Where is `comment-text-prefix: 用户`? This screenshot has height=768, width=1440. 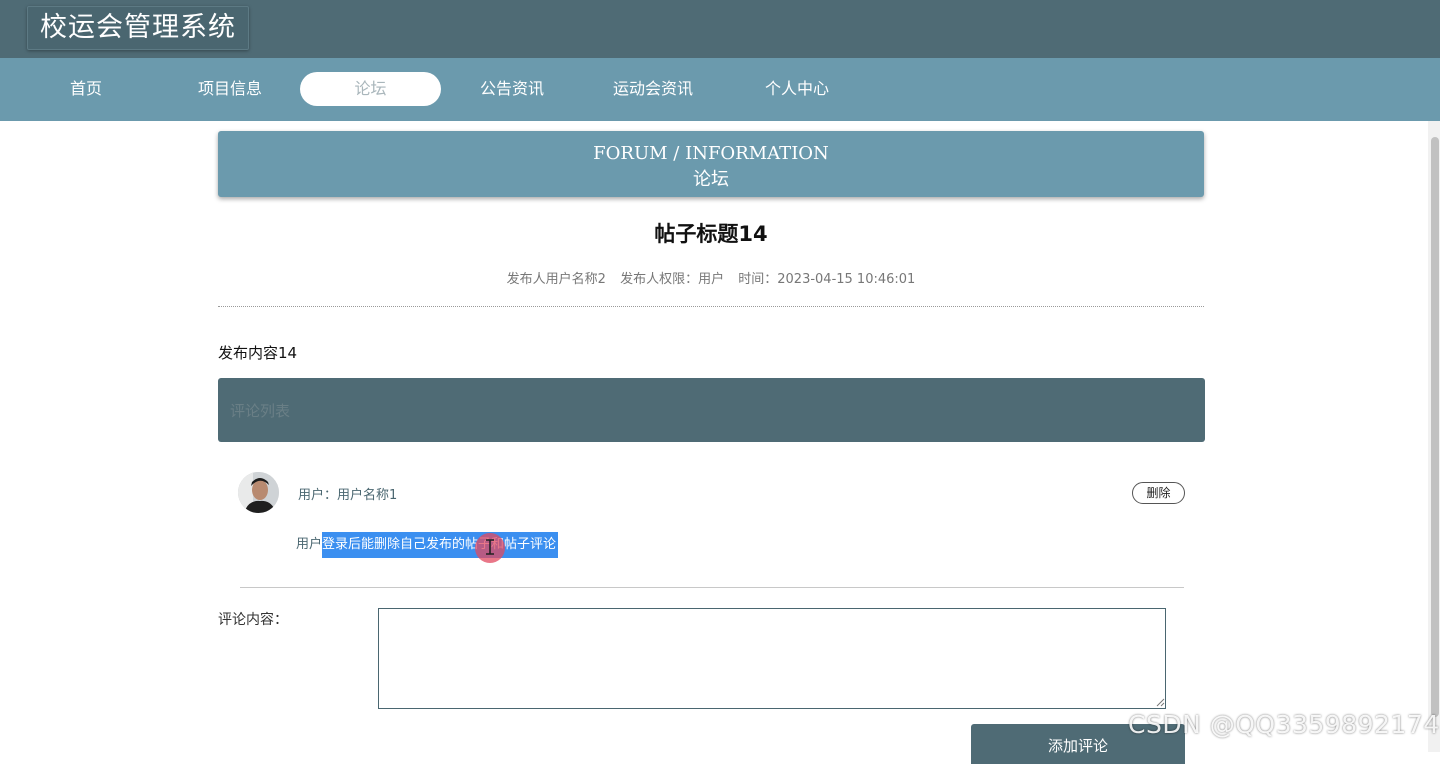
comment-text-prefix: 用户 is located at coordinates (309, 544).